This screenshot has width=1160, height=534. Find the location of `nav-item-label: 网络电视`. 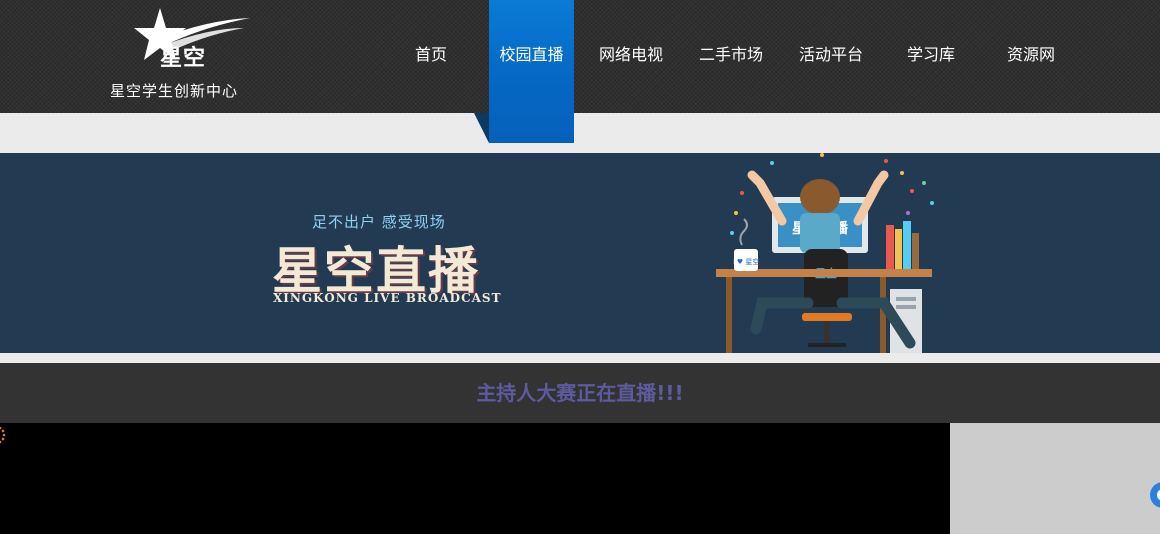

nav-item-label: 网络电视 is located at coordinates (630, 54).